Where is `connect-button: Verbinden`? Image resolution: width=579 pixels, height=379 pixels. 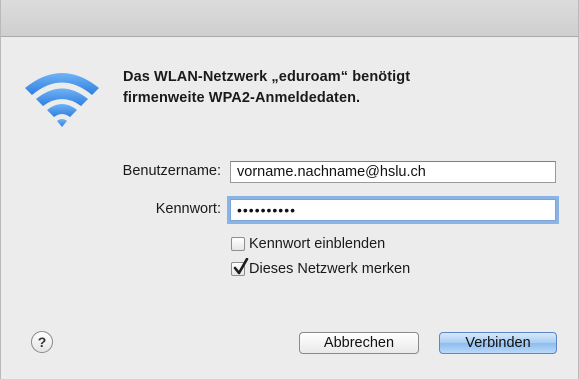 connect-button: Verbinden is located at coordinates (498, 343).